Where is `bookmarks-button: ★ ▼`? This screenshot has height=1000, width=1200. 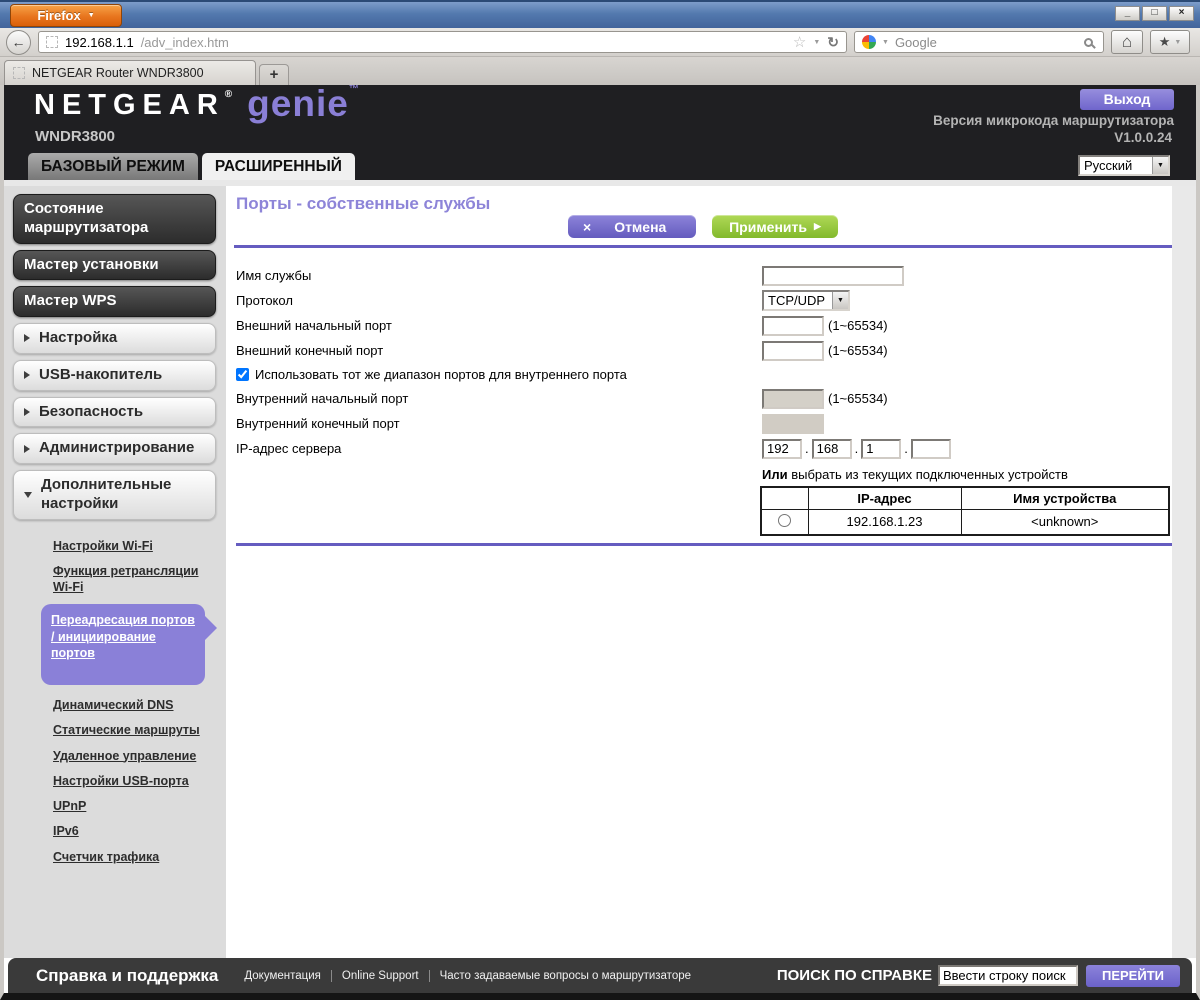
bookmarks-button: ★ ▼ is located at coordinates (1170, 42).